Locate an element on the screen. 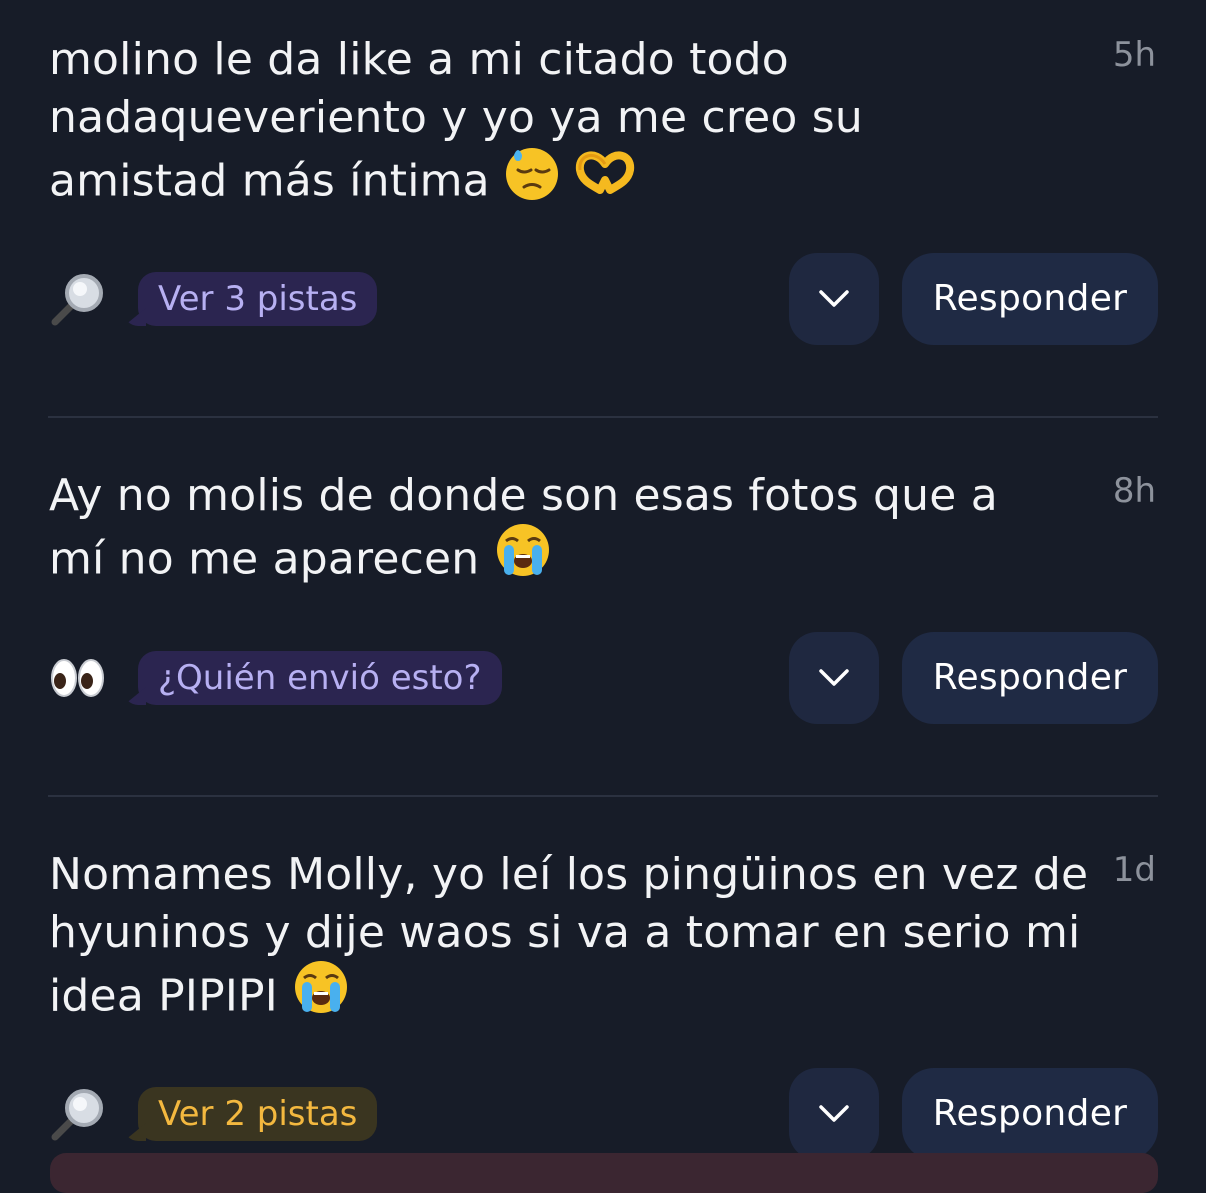  message-actions: ¿Quién envió esto? Responder is located at coordinates (603, 678).